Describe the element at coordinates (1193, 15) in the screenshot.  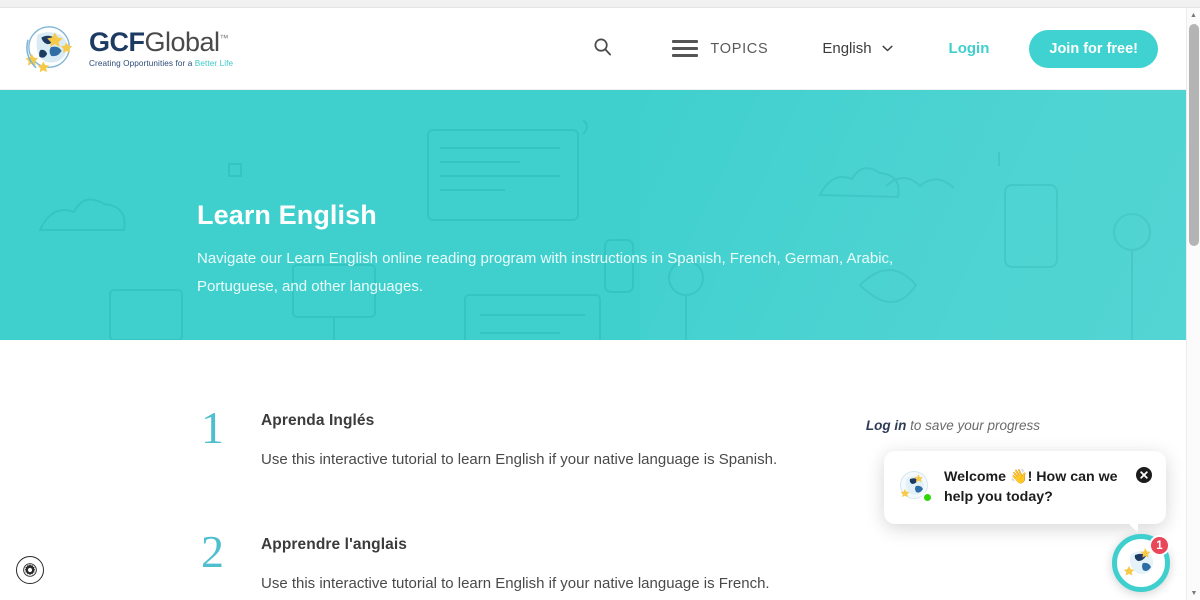
I see `scrollbar-up-arrow: ▲` at that location.